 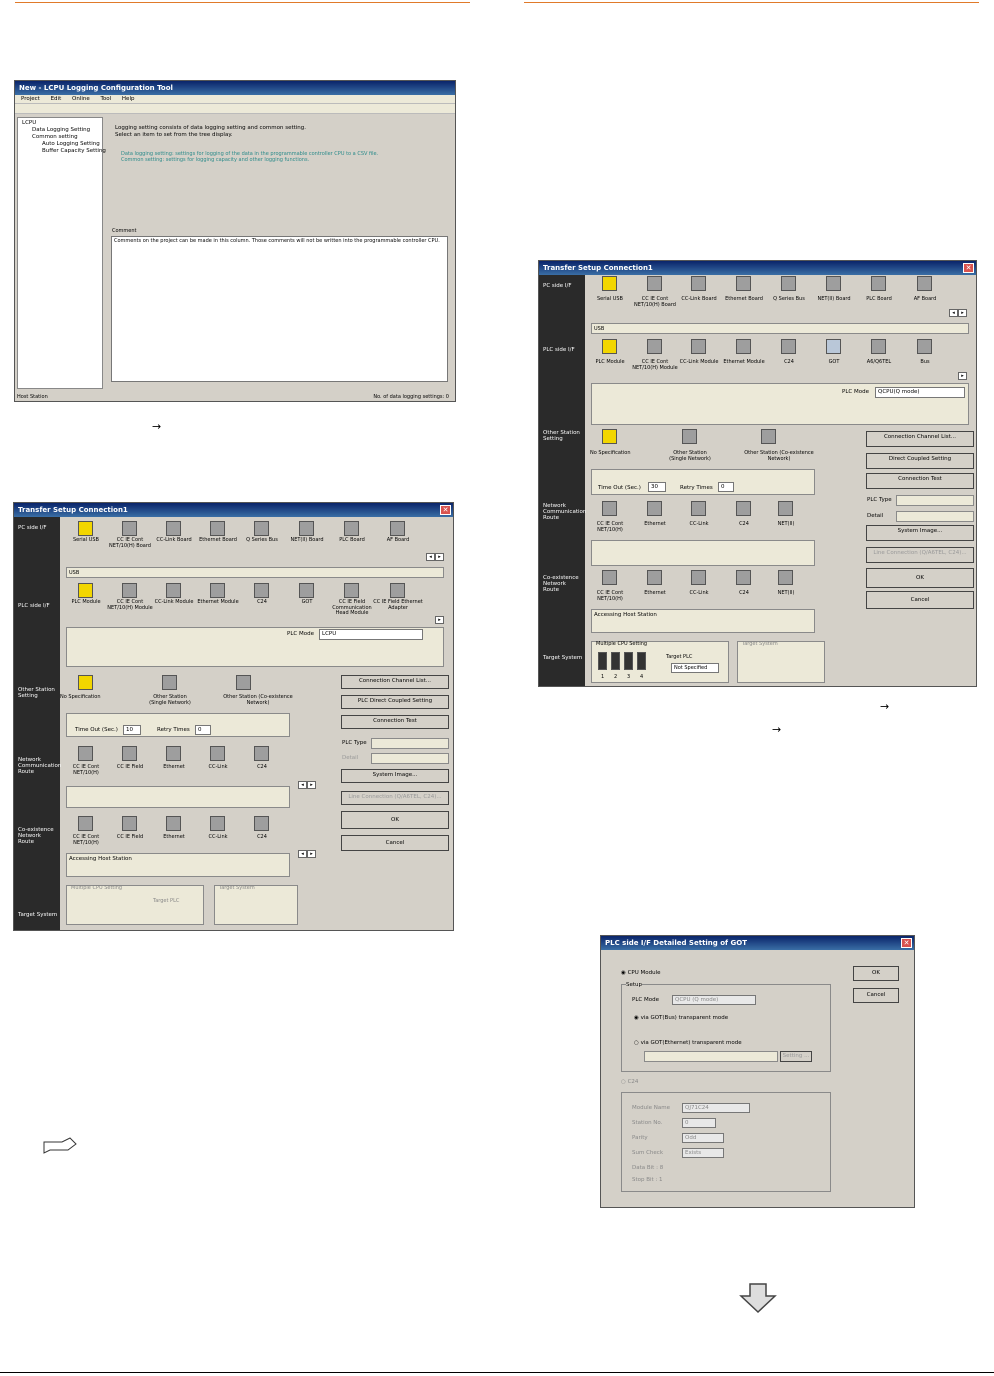 What do you see at coordinates (876, 995) in the screenshot?
I see `got-cancel-button: Cancel` at bounding box center [876, 995].